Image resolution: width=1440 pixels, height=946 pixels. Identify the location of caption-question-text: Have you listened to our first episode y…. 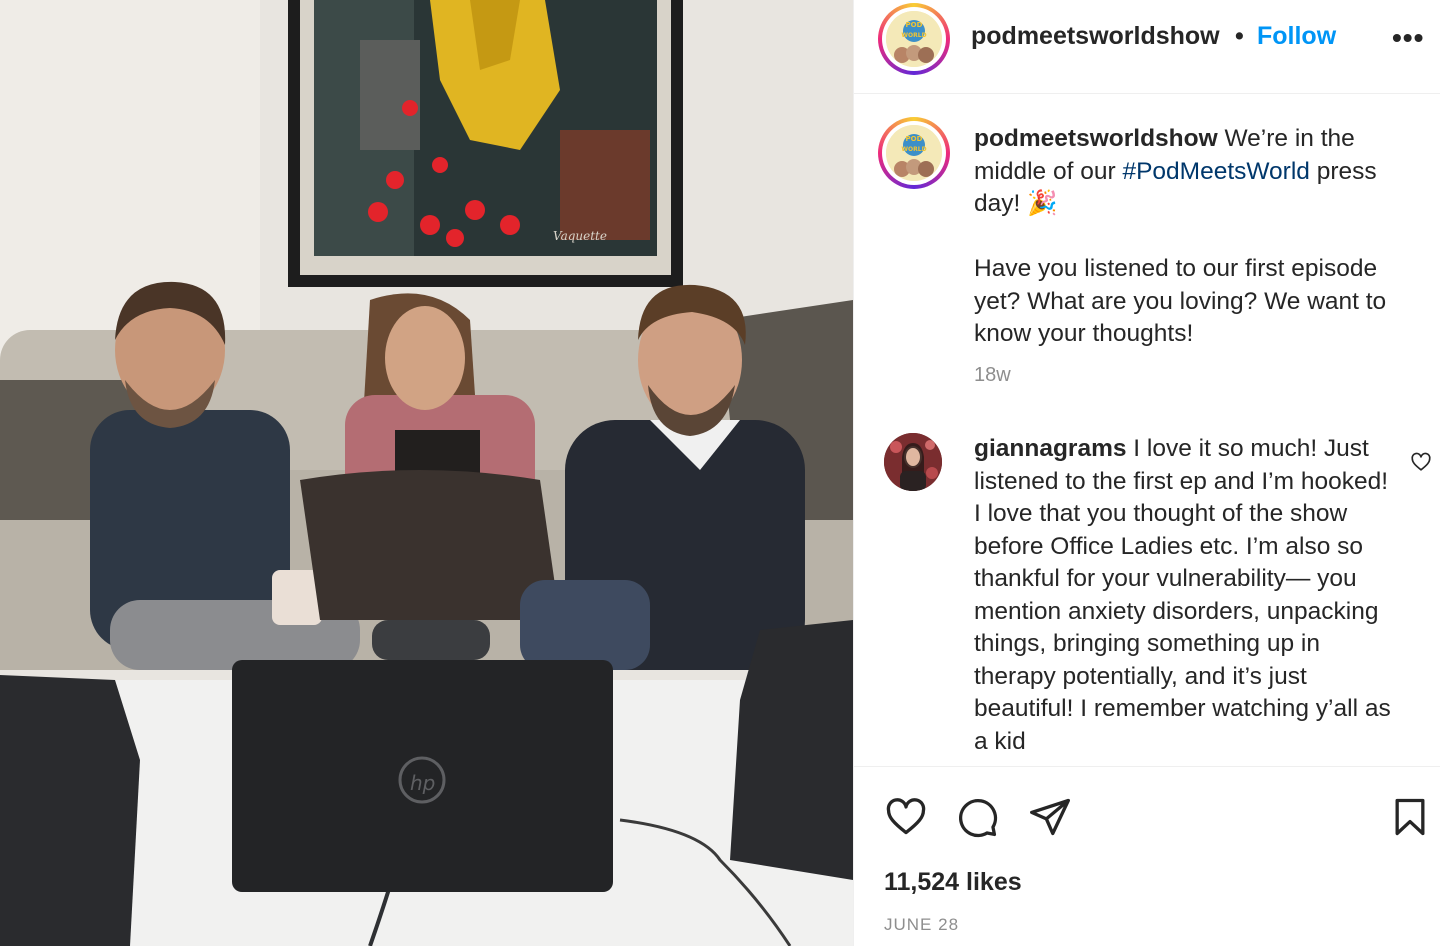
(1180, 301).